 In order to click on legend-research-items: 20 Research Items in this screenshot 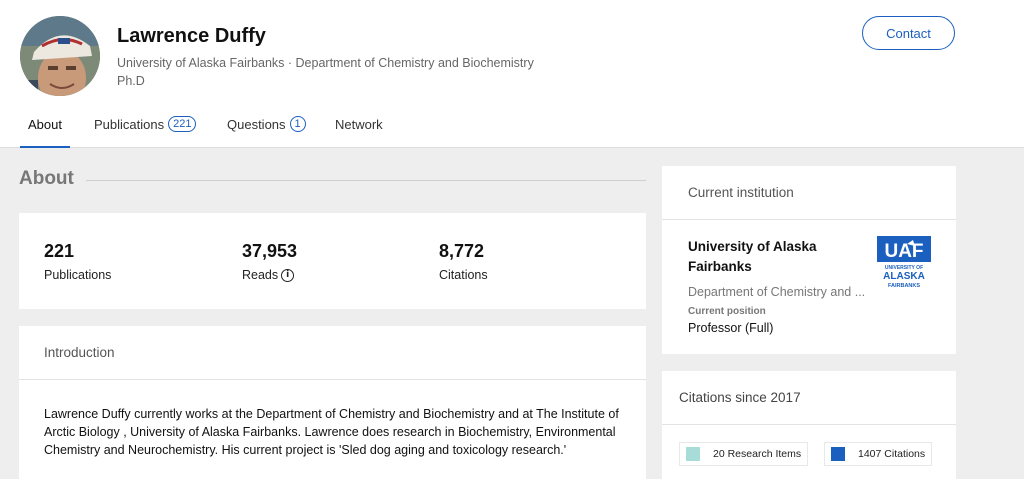, I will do `click(744, 454)`.